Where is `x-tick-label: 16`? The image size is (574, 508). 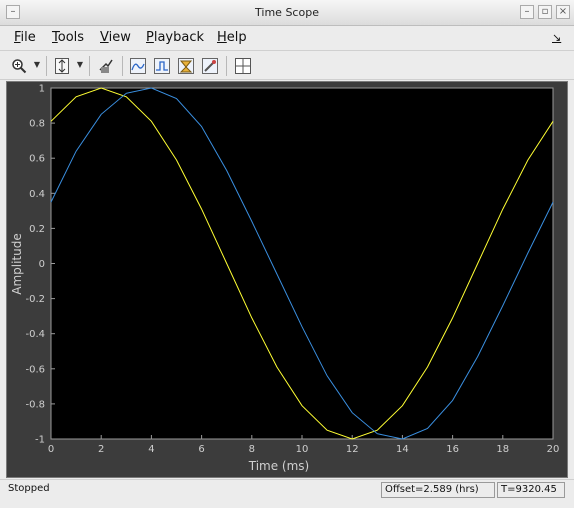
x-tick-label: 16 is located at coordinates (452, 449).